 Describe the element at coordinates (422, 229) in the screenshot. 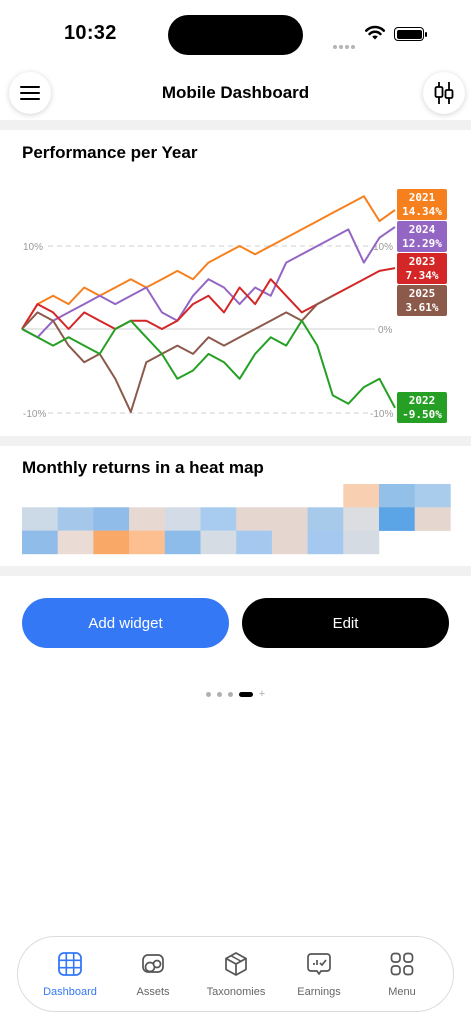

I see `legend-year: 2024` at that location.